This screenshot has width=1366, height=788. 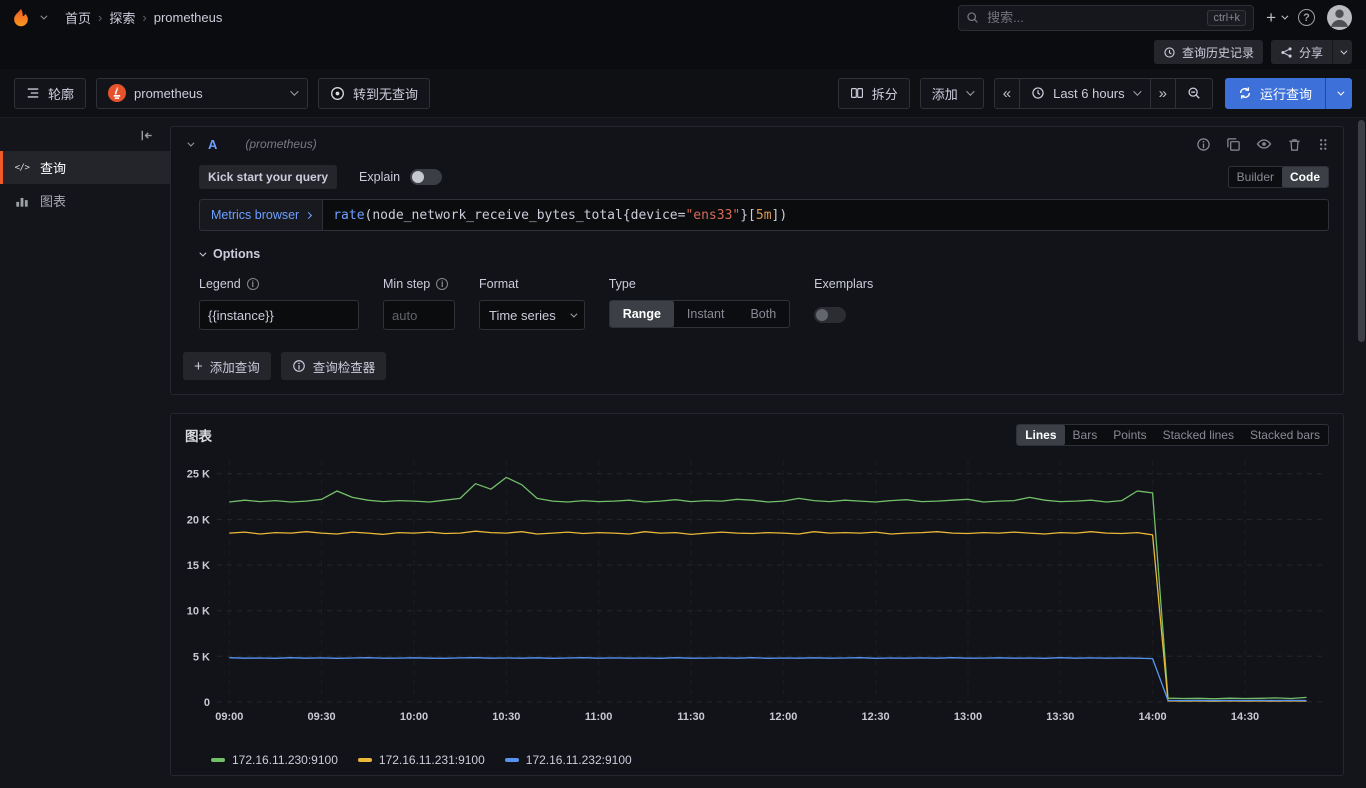 I want to click on new-menu-button: +, so click(x=1277, y=18).